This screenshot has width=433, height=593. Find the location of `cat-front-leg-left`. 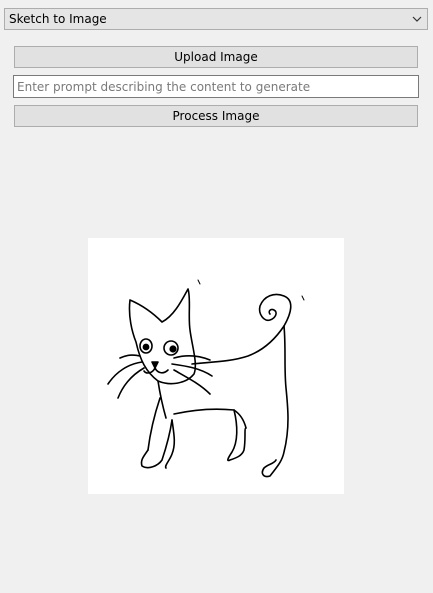

cat-front-leg-left is located at coordinates (156, 444).